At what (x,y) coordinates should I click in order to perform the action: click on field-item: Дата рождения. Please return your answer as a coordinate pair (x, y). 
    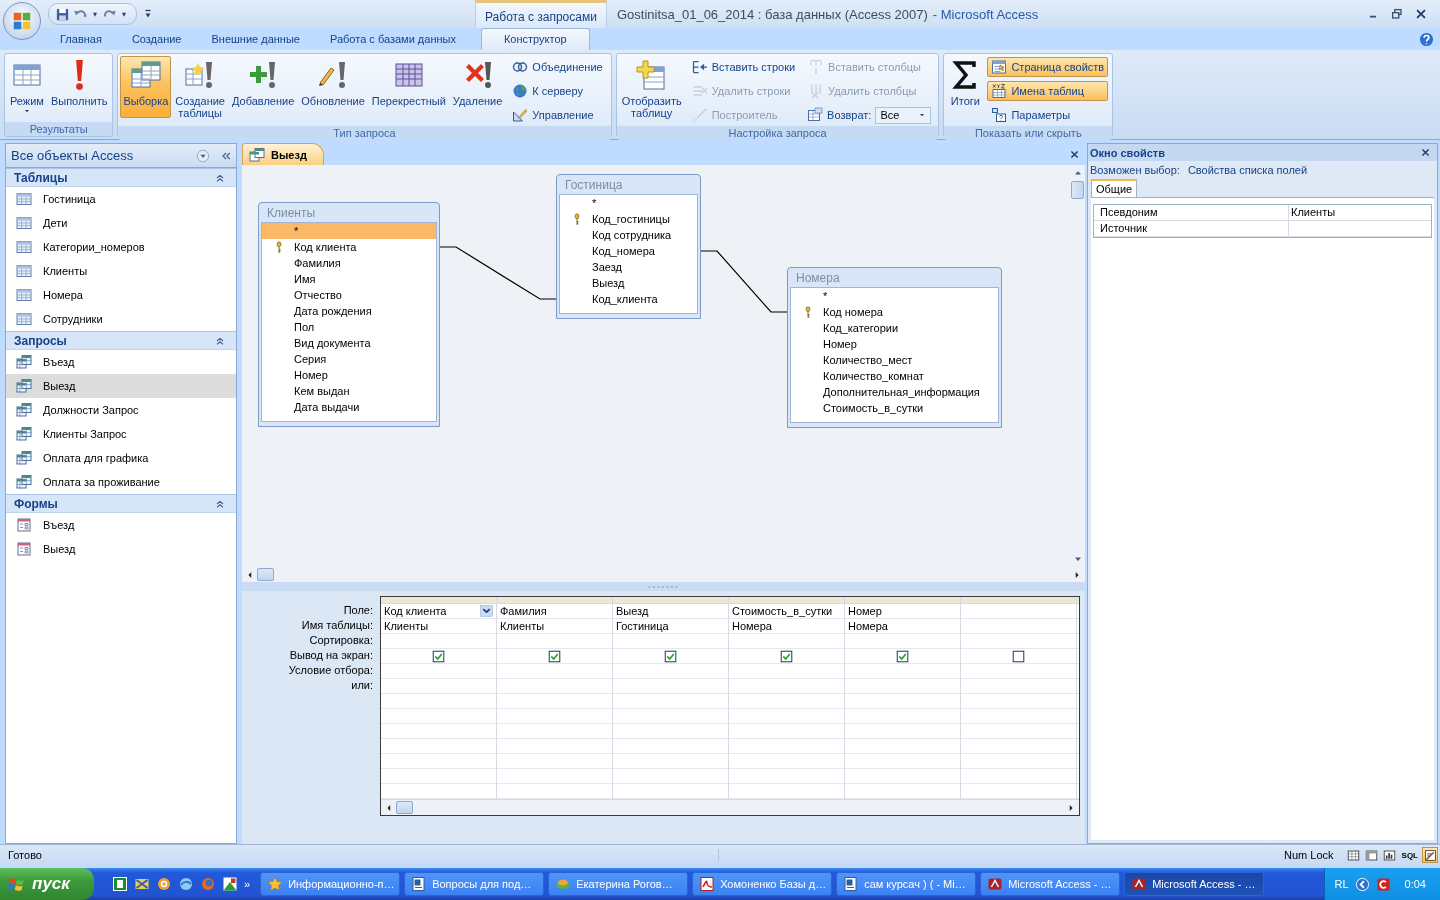
    Looking at the image, I should click on (349, 311).